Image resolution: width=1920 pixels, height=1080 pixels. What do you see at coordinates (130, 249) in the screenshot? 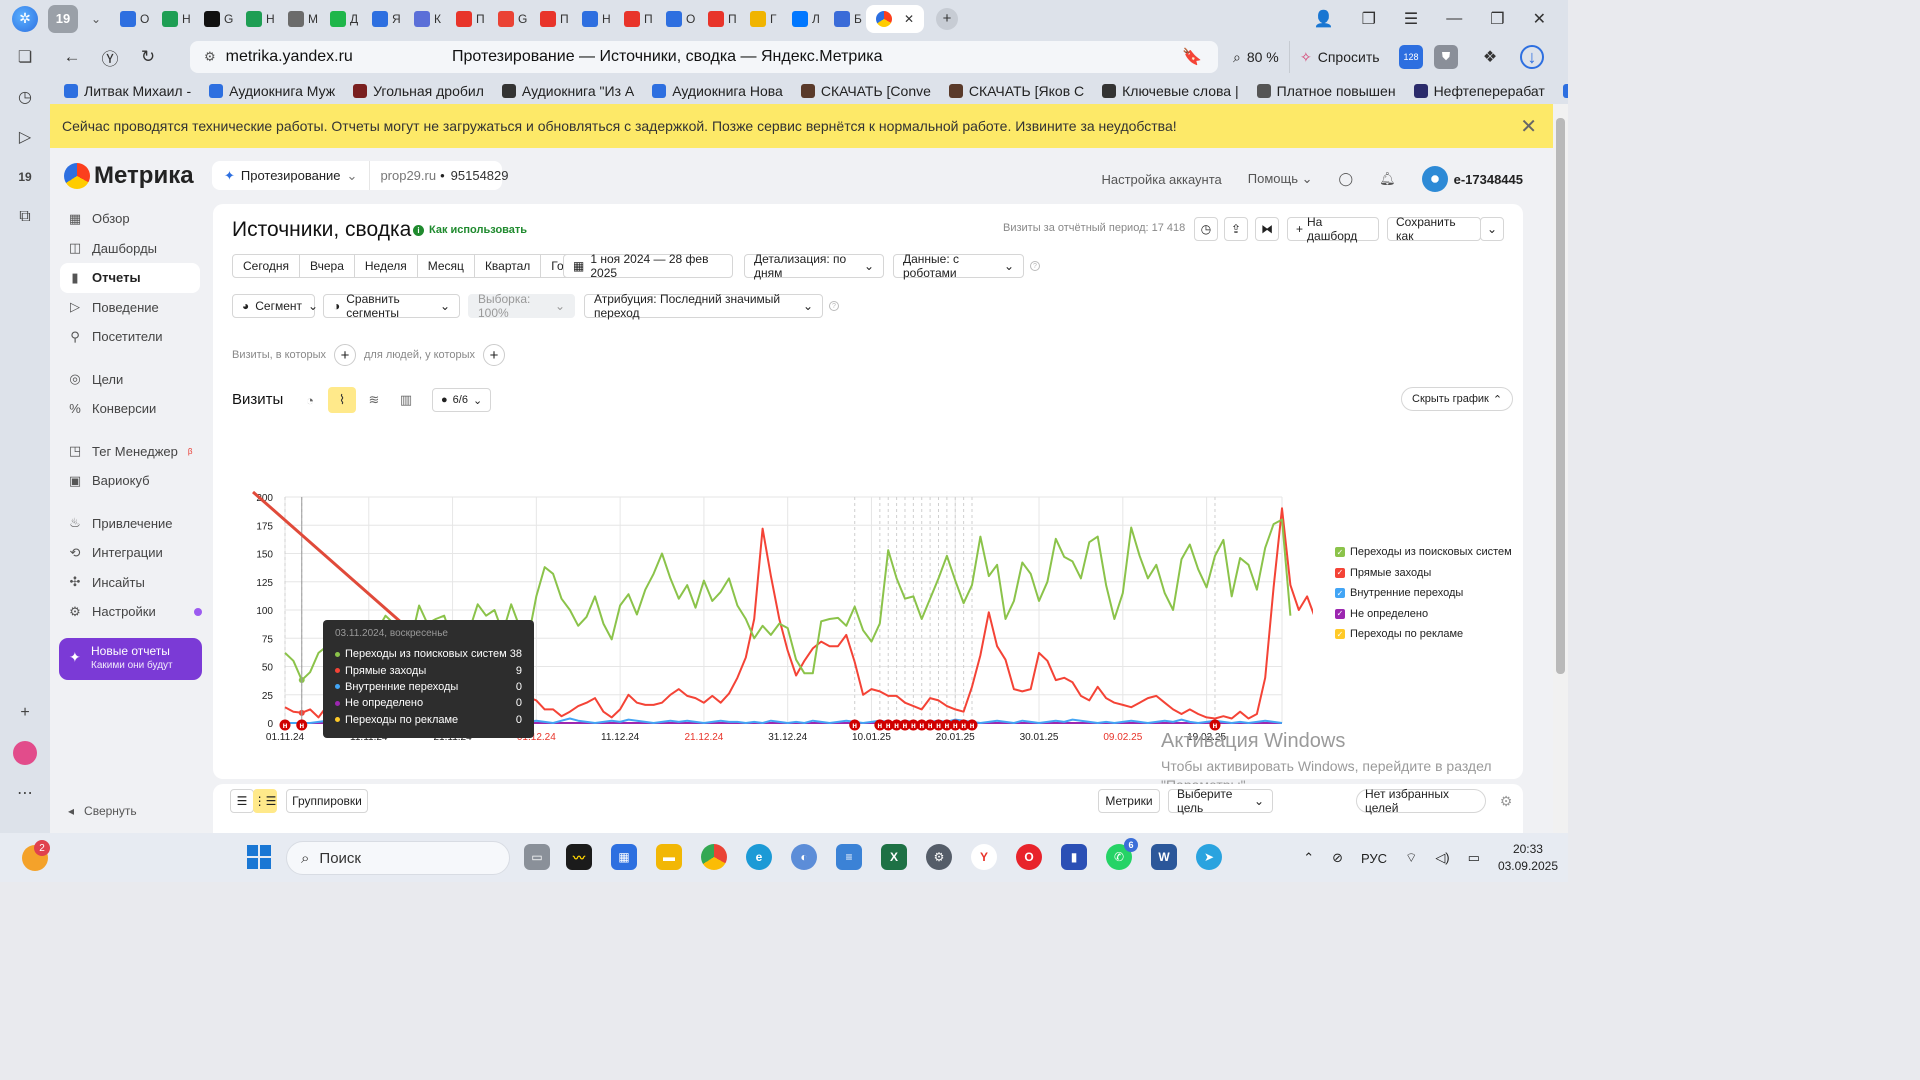
I see `sidebar-item: ◫ Дашборды` at bounding box center [130, 249].